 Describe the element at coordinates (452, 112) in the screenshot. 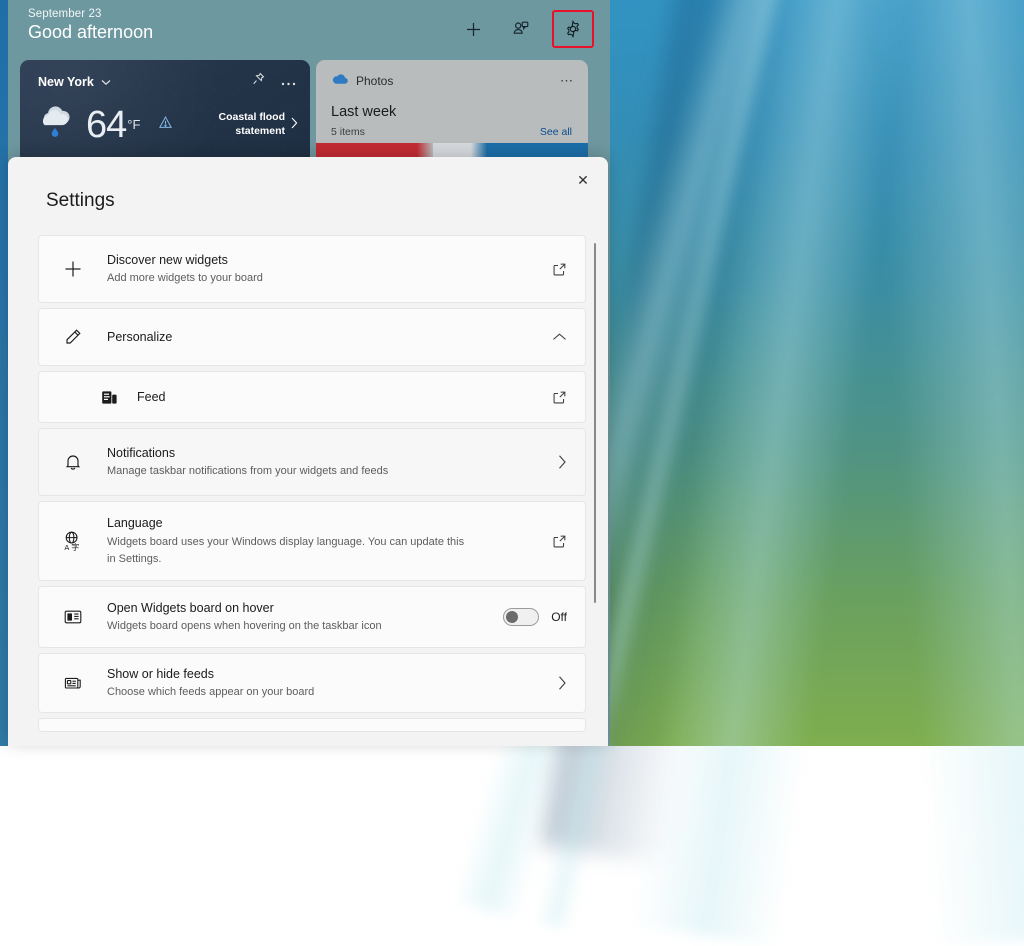

I see `photos-widget: Photos ⋯ Last week 5 items See all` at that location.